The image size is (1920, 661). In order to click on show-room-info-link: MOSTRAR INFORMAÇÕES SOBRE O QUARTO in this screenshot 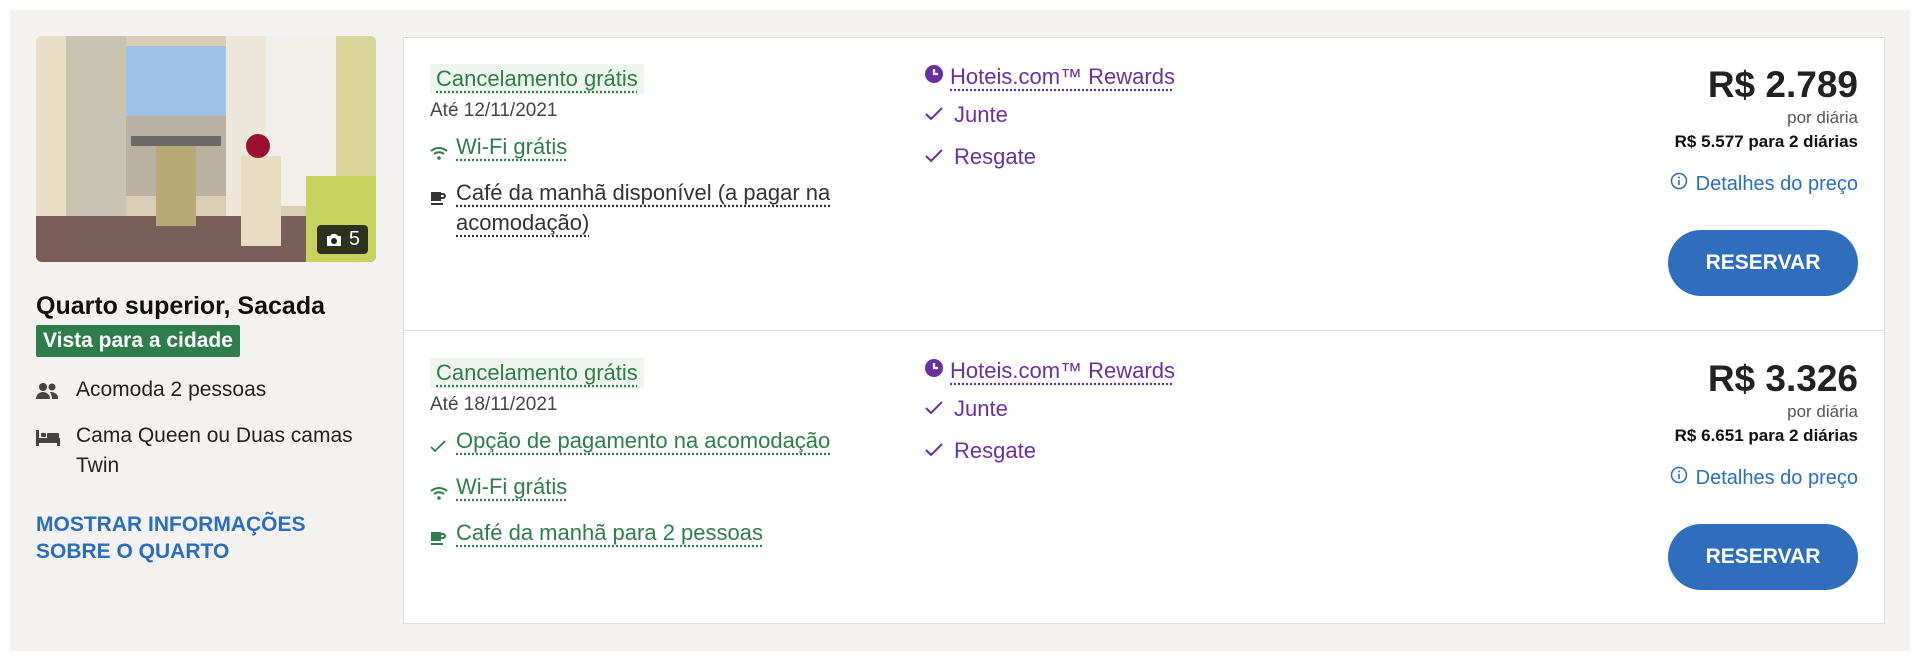, I will do `click(206, 538)`.